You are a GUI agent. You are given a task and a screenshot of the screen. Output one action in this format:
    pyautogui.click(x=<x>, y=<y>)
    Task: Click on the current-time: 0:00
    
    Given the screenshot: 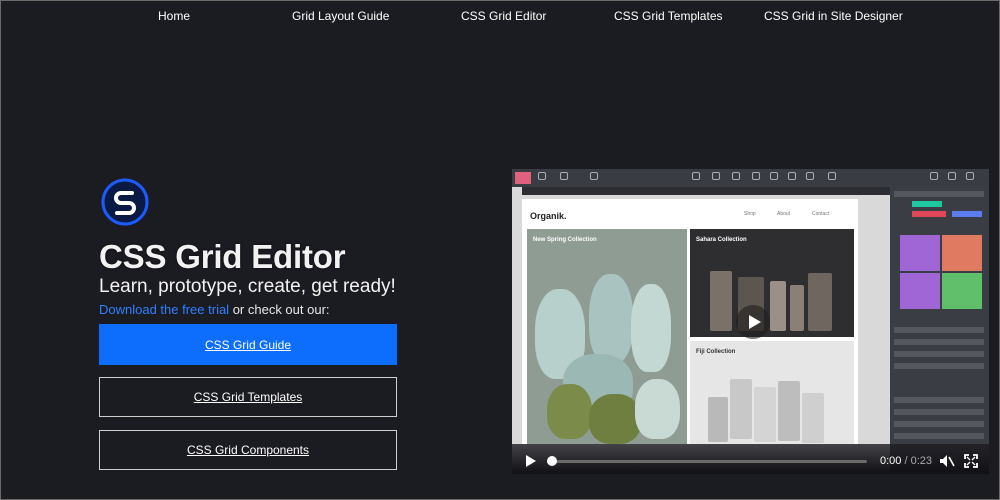 What is the action you would take?
    pyautogui.click(x=891, y=461)
    